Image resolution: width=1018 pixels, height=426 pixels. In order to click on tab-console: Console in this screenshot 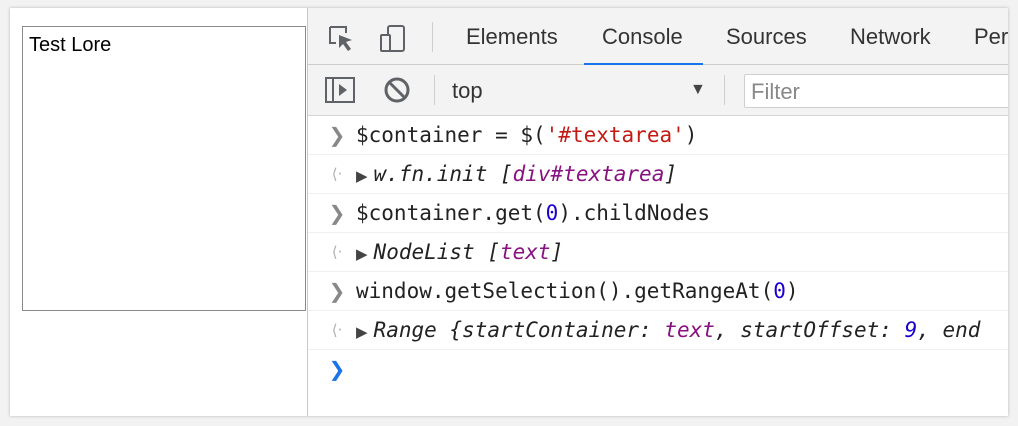, I will do `click(643, 36)`.